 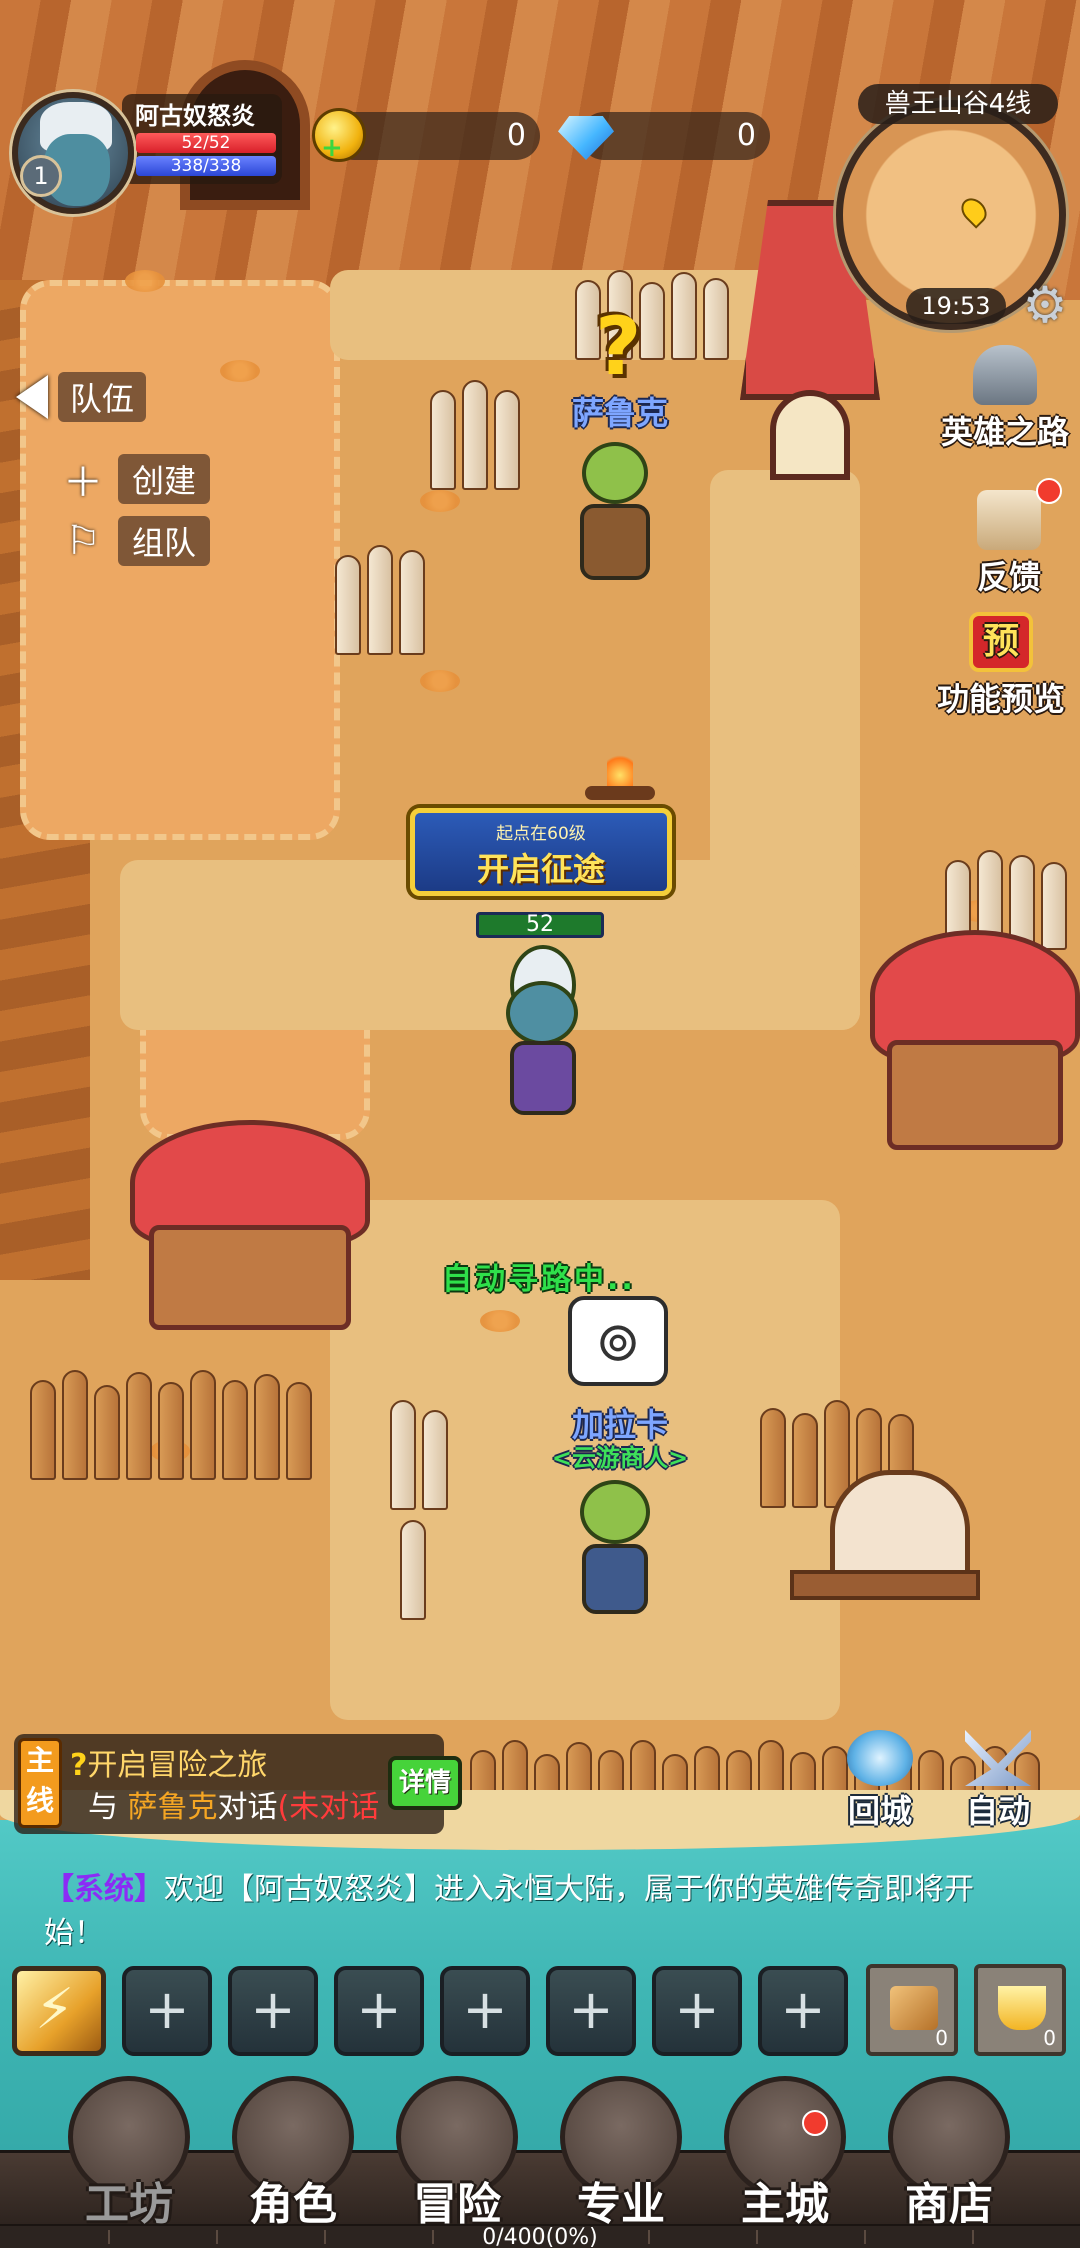 I want to click on item-slot-bread: 0, so click(x=912, y=2010).